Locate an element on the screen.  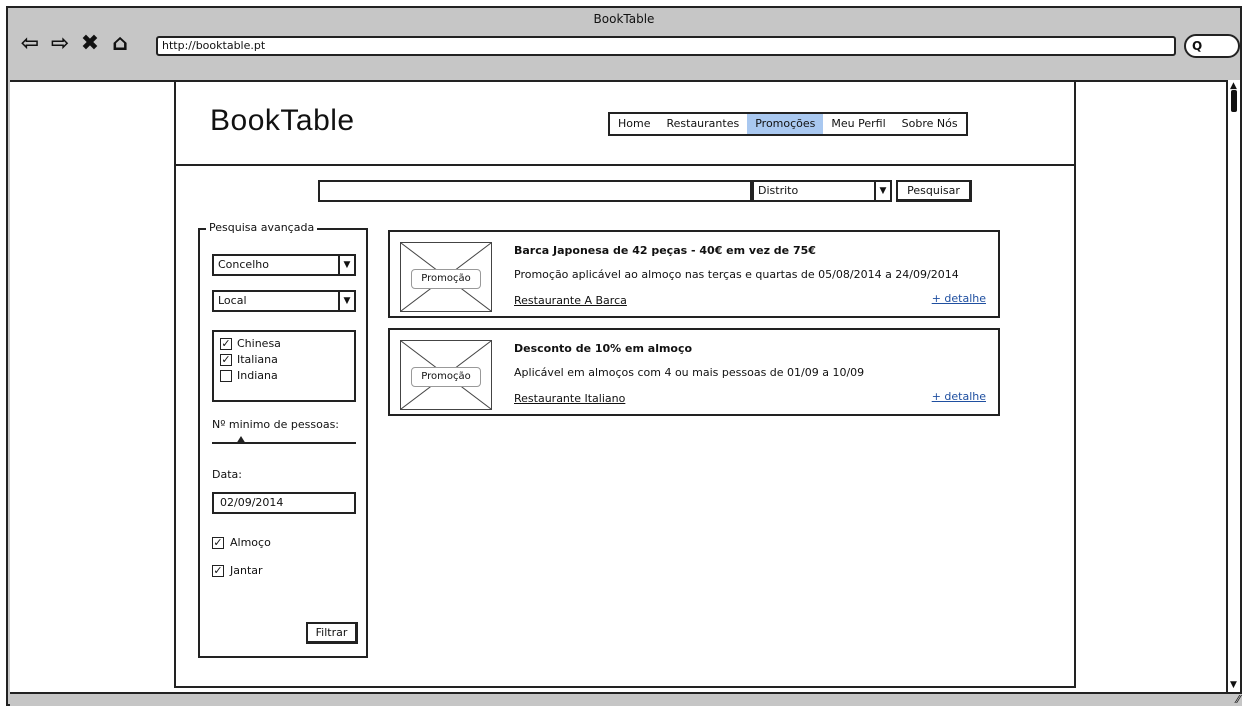
cuisine-option: Indiana is located at coordinates (284, 376).